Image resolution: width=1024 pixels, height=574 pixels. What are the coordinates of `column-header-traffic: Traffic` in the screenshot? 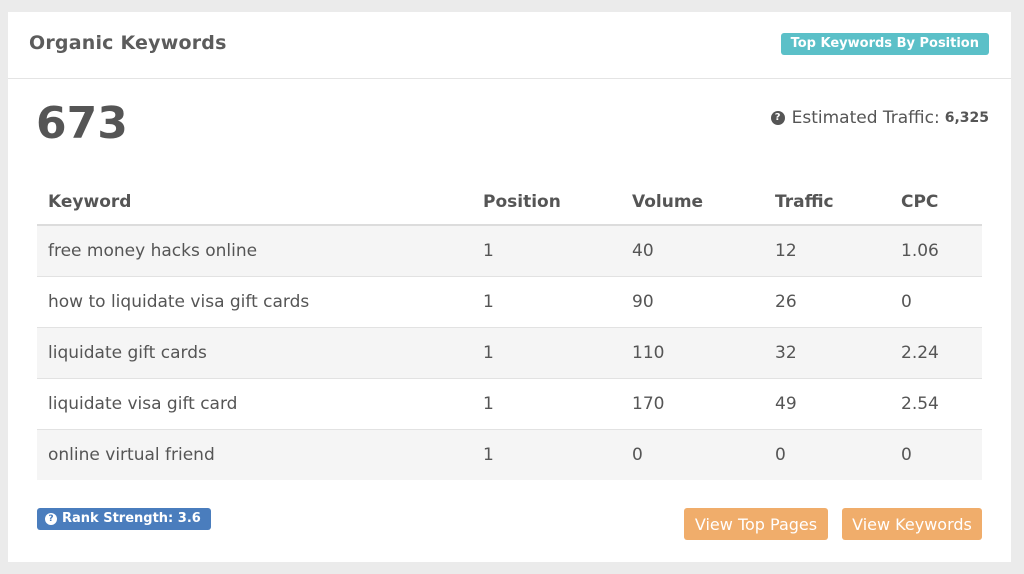 It's located at (827, 203).